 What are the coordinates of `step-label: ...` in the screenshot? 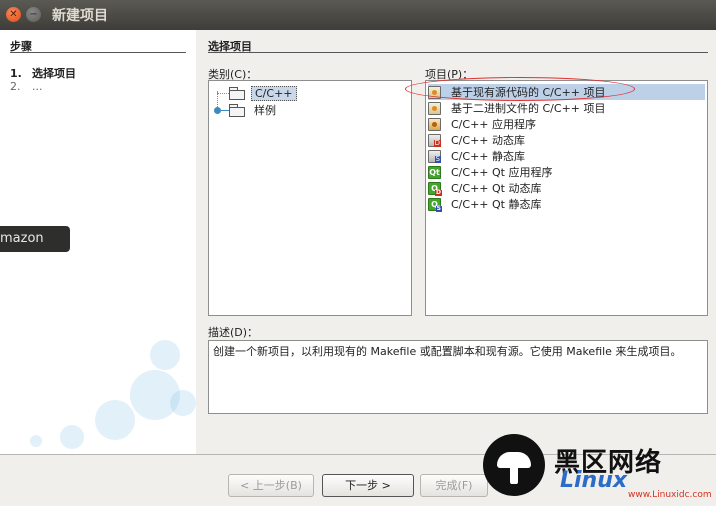 It's located at (37, 86).